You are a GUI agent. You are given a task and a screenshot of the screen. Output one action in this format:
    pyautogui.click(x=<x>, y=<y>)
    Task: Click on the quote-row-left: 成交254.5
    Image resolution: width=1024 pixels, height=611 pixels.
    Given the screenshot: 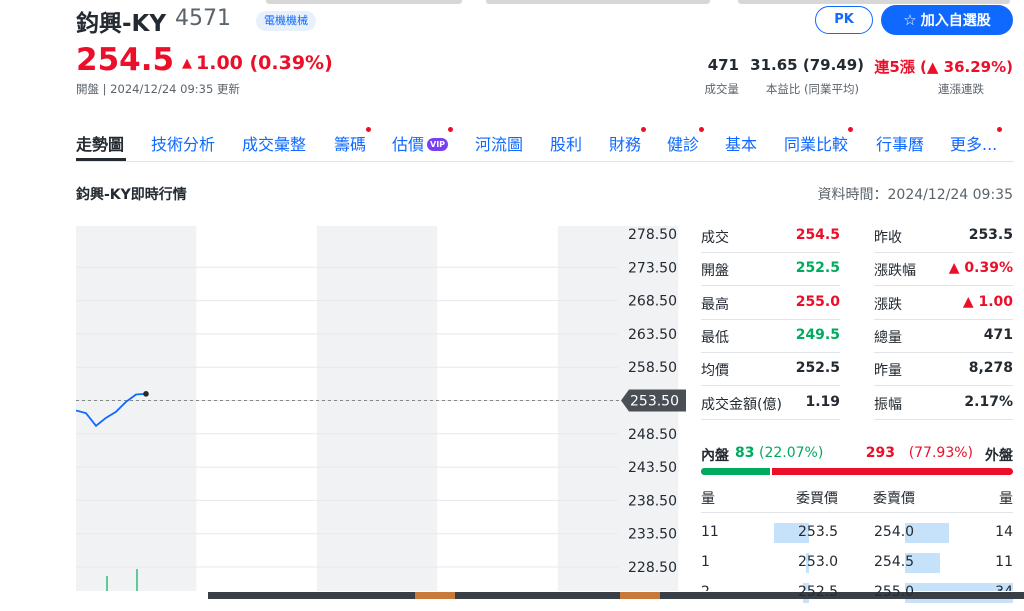 What is the action you would take?
    pyautogui.click(x=770, y=236)
    